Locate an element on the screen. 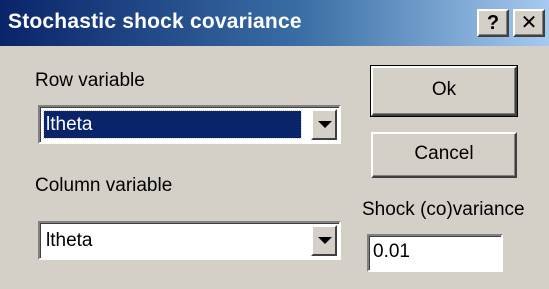  window-title: Stochastic shock covariance is located at coordinates (155, 21).